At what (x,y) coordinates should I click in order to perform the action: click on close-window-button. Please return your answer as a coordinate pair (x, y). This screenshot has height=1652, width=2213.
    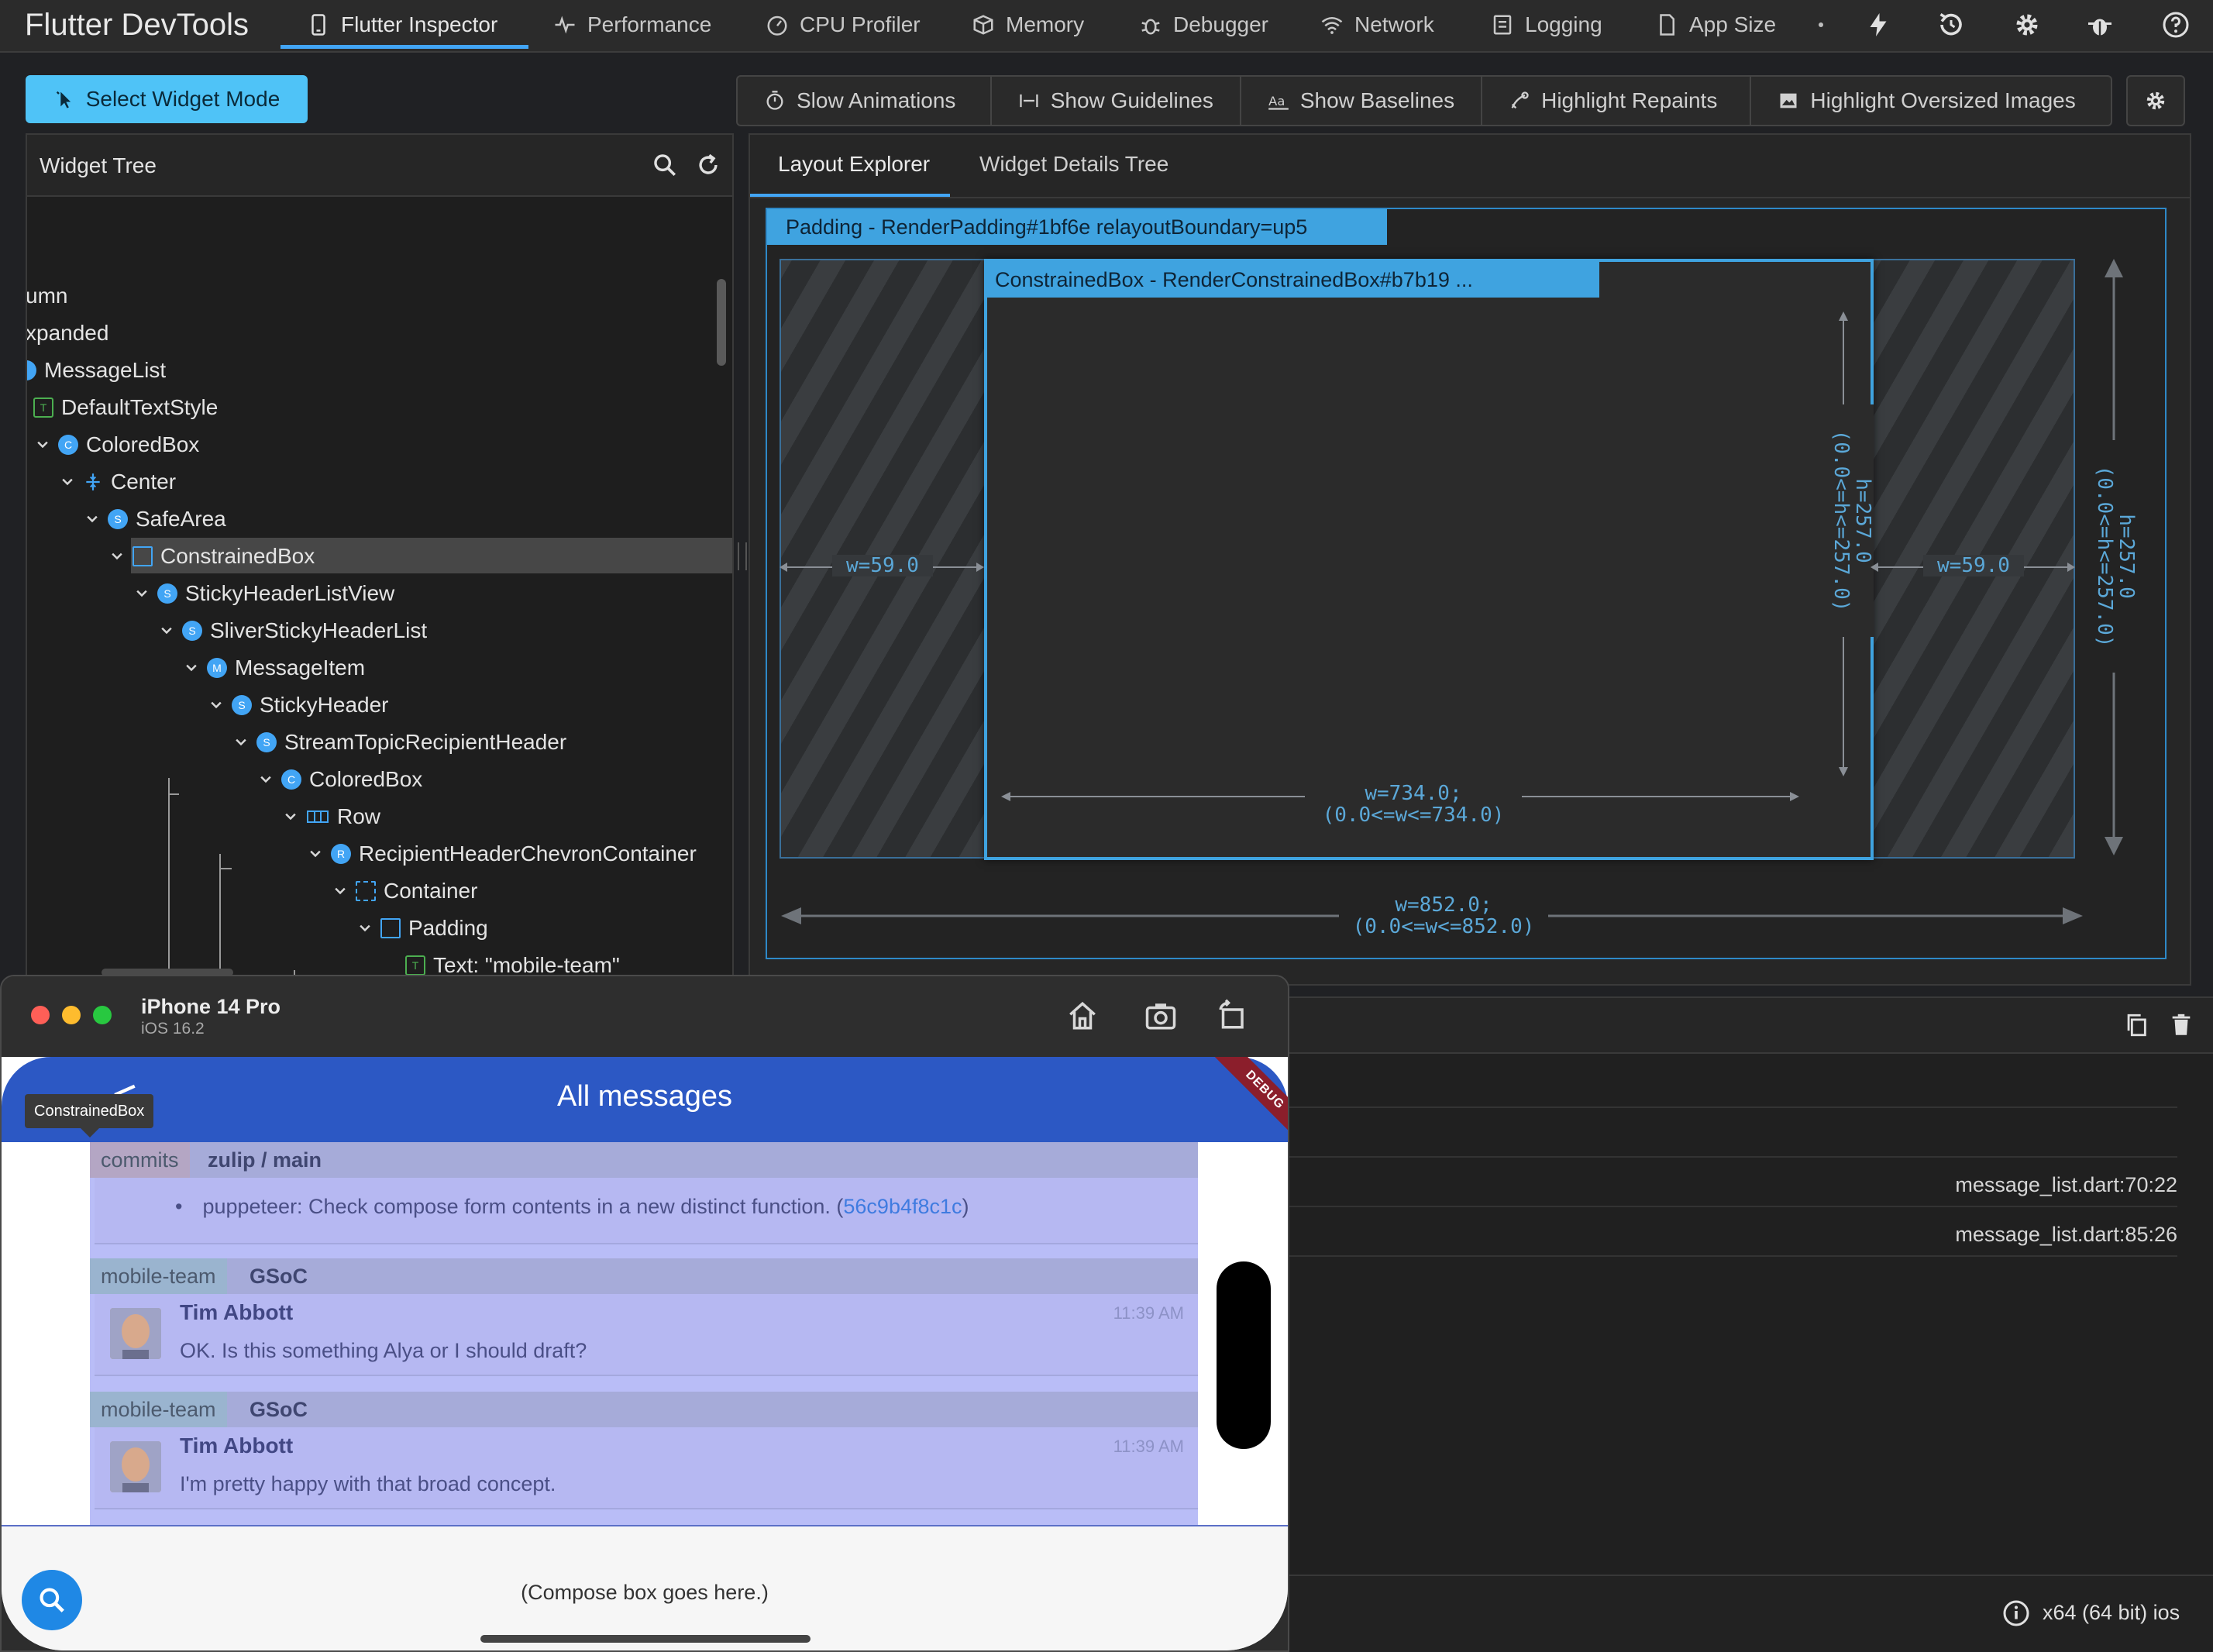
    Looking at the image, I should click on (41, 1015).